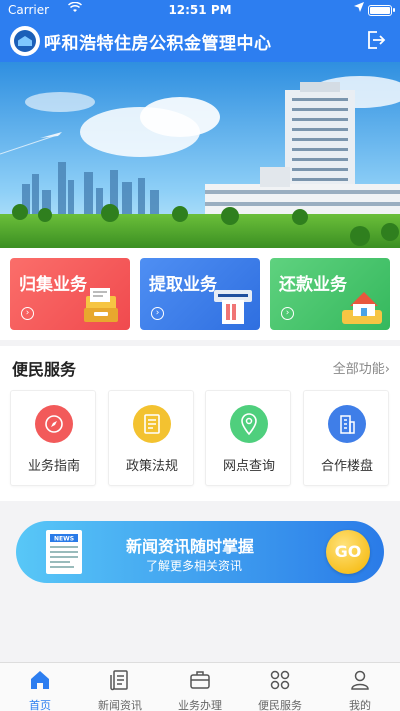 The width and height of the screenshot is (400, 711). Describe the element at coordinates (64, 552) in the screenshot. I see `newspaper-icon: NEWS` at that location.